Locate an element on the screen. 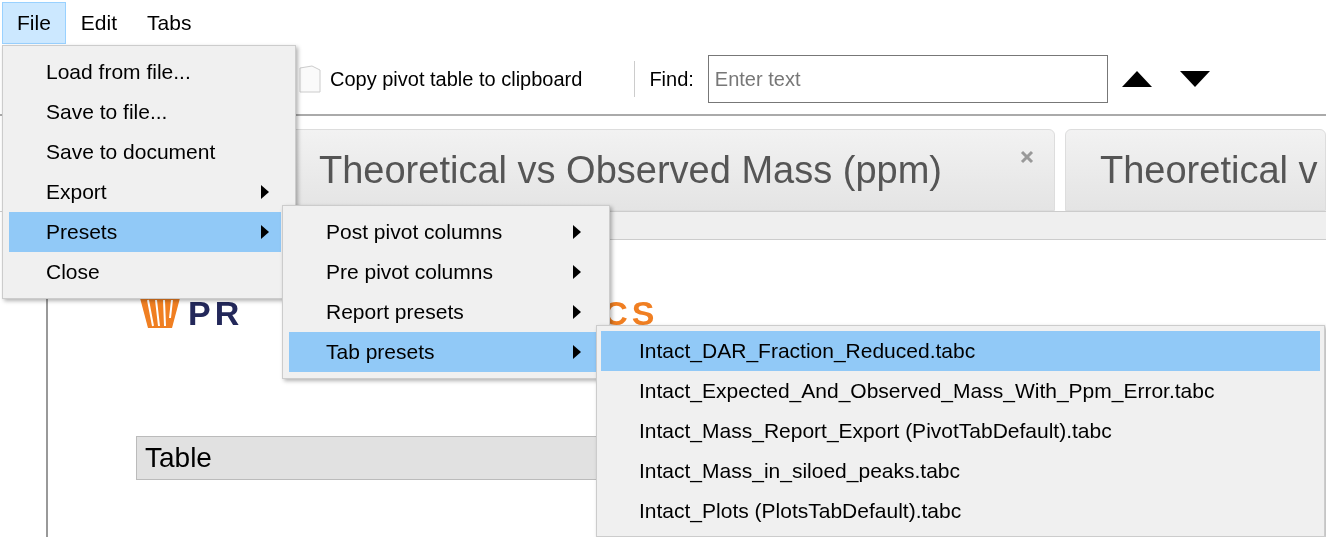 Image resolution: width=1326 pixels, height=537 pixels. menu-item: Intact_Expected_And_Observed_Mass_With_Ppm_Error.tabc is located at coordinates (960, 391).